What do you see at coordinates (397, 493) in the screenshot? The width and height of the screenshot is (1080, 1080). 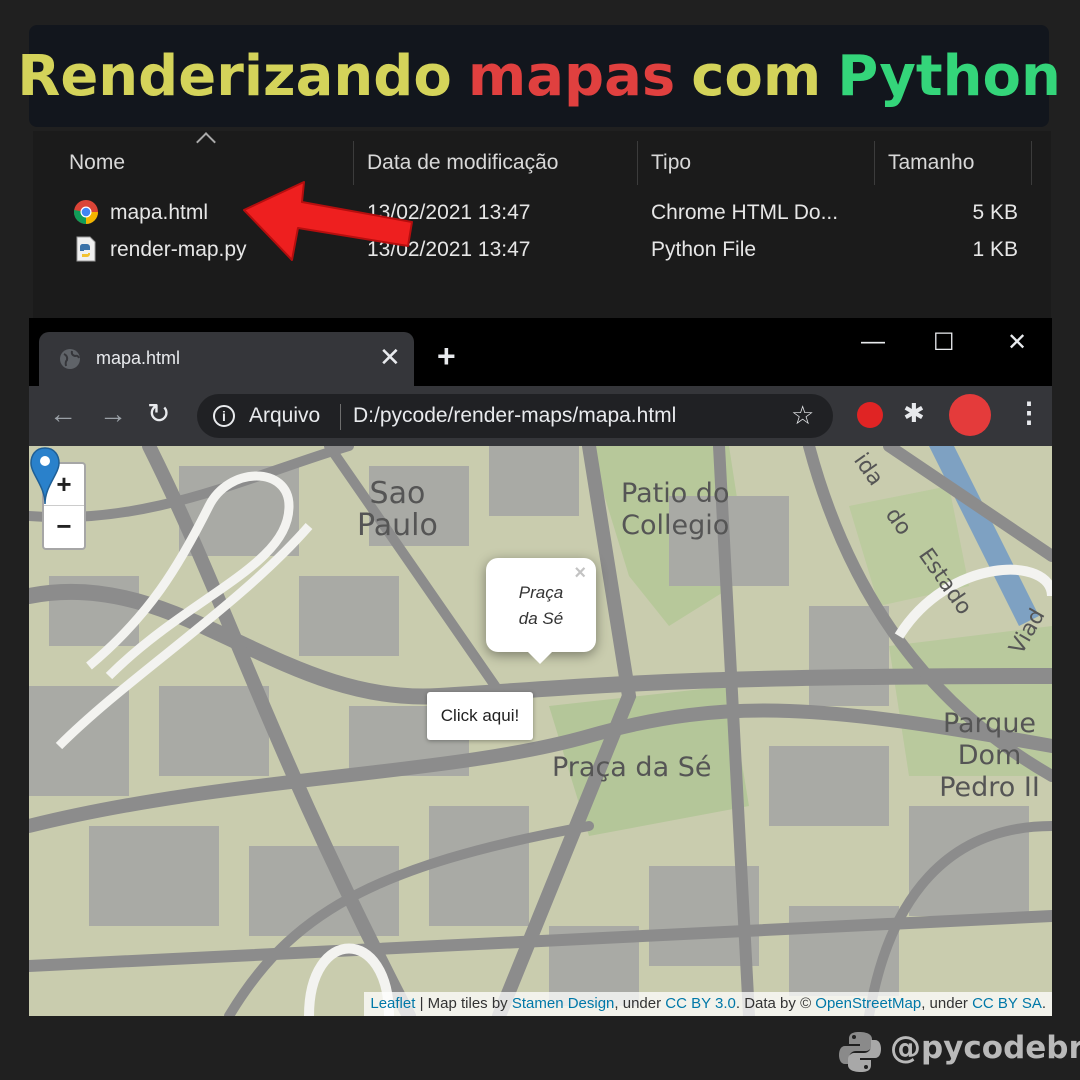 I see `map-label-line: Sao` at bounding box center [397, 493].